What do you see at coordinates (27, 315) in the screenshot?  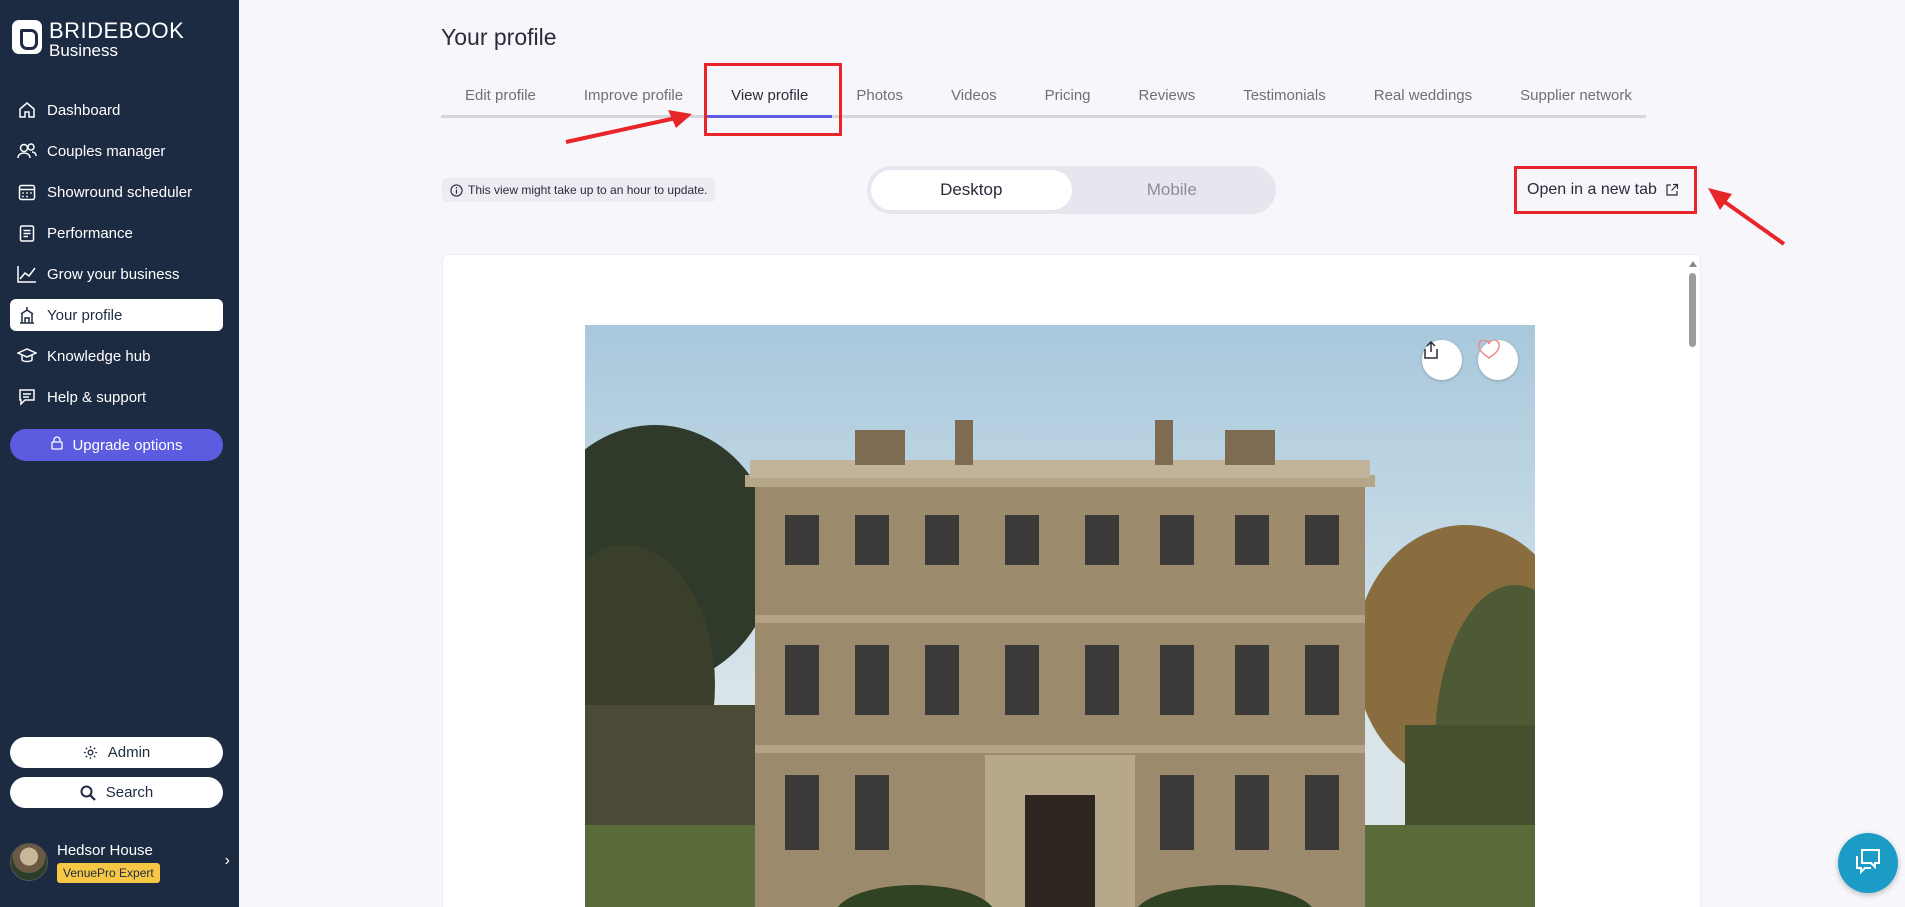 I see `venue-icon` at bounding box center [27, 315].